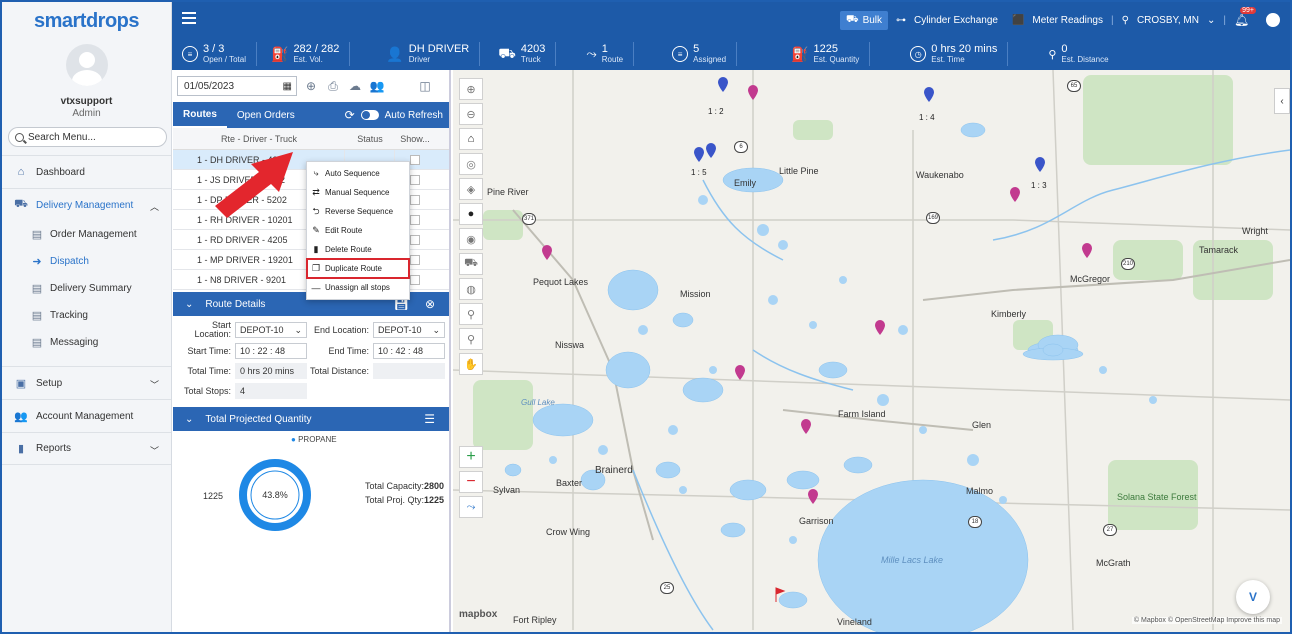  What do you see at coordinates (358, 230) in the screenshot?
I see `edit-route-menu-item: ✎ Edit Route` at bounding box center [358, 230].